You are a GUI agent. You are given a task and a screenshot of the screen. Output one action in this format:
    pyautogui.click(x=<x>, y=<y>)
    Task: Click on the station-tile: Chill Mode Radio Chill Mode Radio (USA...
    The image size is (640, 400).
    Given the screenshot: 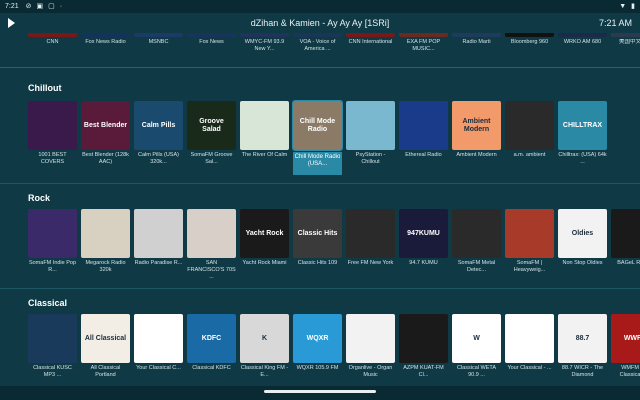 What is the action you would take?
    pyautogui.click(x=317, y=137)
    